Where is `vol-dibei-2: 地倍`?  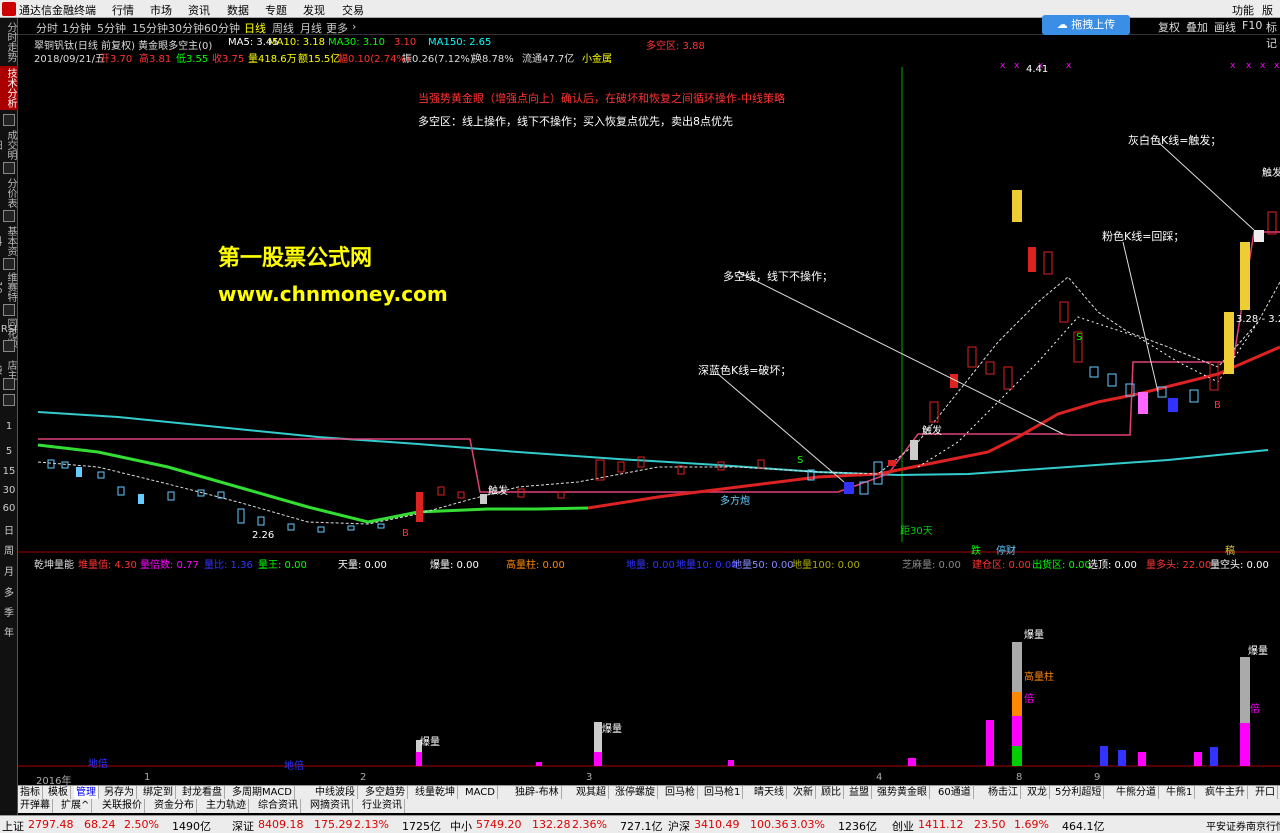
vol-dibei-2: 地倍 is located at coordinates (294, 766).